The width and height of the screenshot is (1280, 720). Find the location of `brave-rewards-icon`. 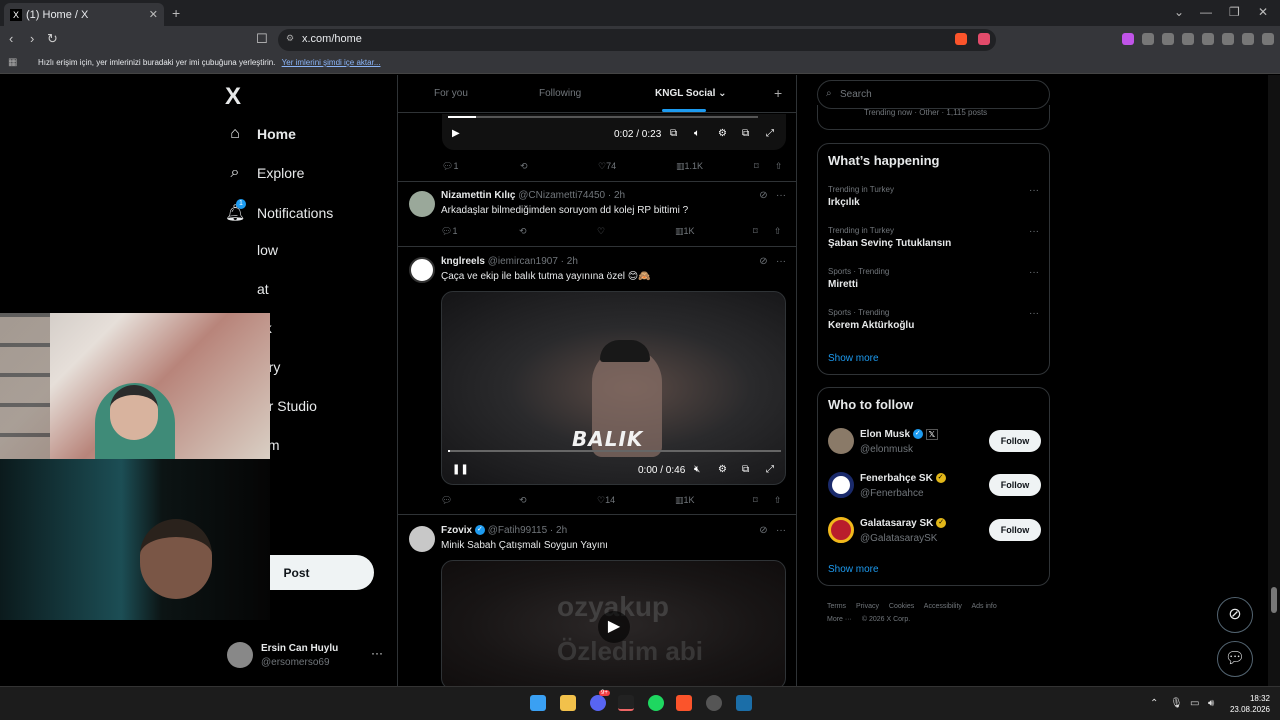

brave-rewards-icon is located at coordinates (984, 39).